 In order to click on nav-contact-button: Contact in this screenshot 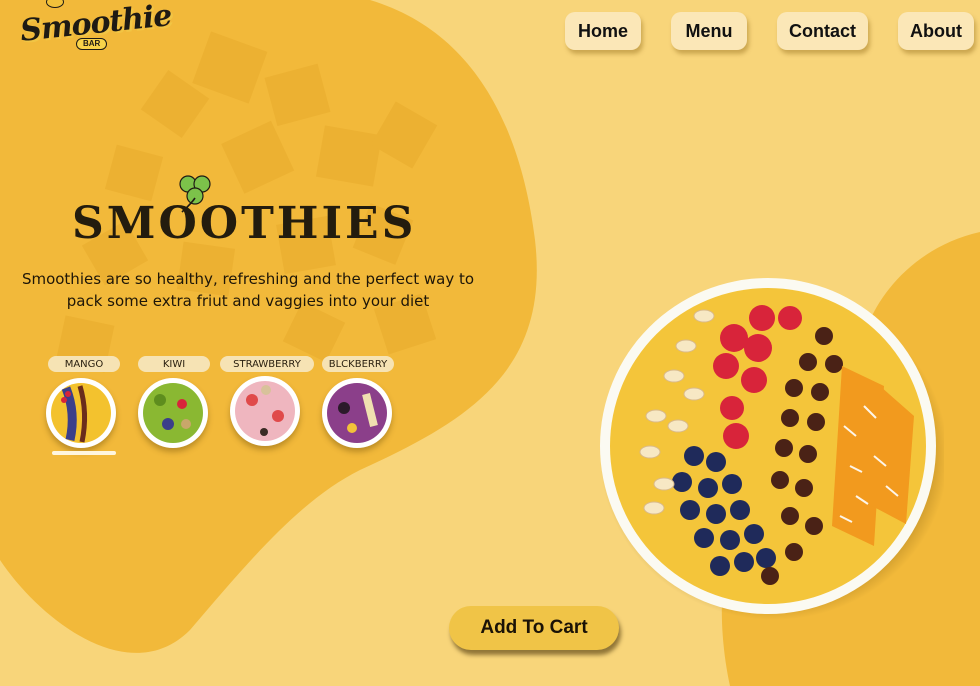, I will do `click(822, 31)`.